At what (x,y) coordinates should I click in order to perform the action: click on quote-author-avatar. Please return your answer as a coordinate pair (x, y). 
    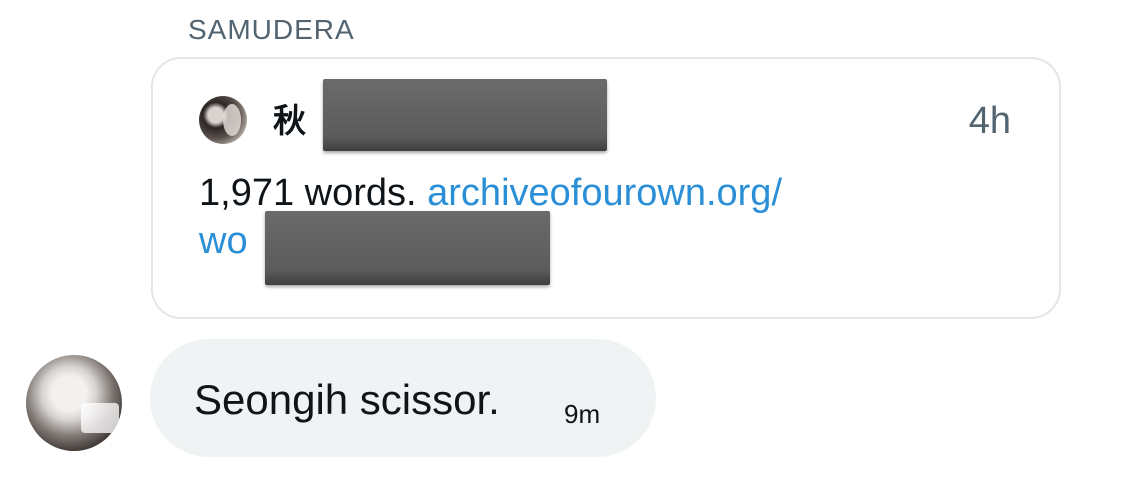
    Looking at the image, I should click on (223, 120).